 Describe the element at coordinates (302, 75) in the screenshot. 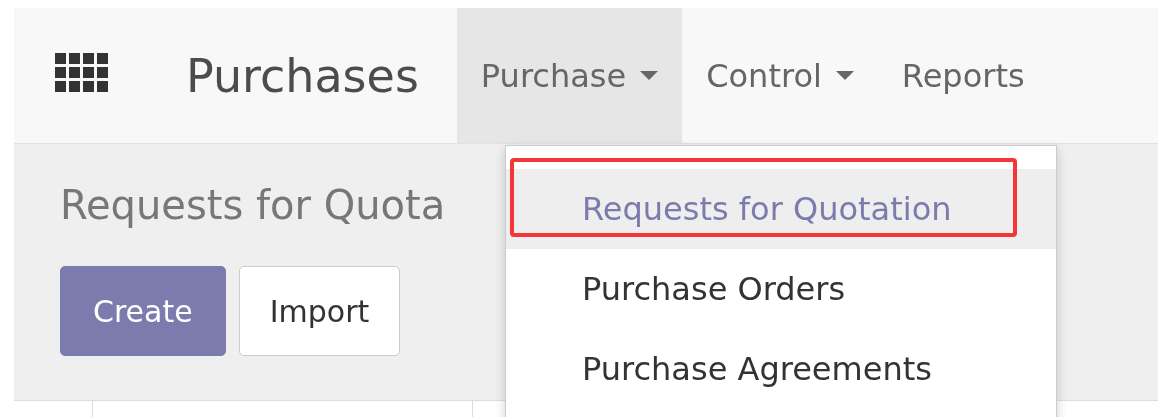

I see `app-brand: Purchases` at that location.